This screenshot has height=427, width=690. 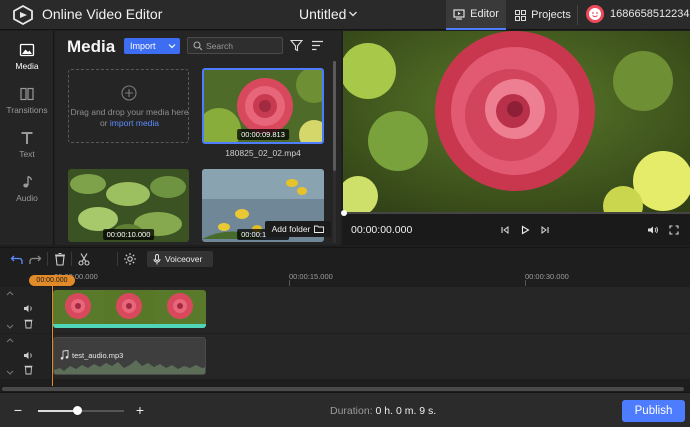 I want to click on folder-icon, so click(x=319, y=229).